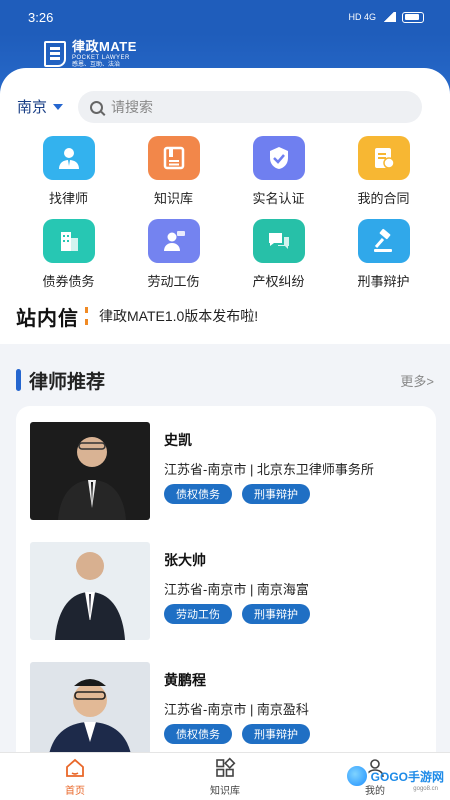  Describe the element at coordinates (226, 767) in the screenshot. I see `grid-icon` at that location.